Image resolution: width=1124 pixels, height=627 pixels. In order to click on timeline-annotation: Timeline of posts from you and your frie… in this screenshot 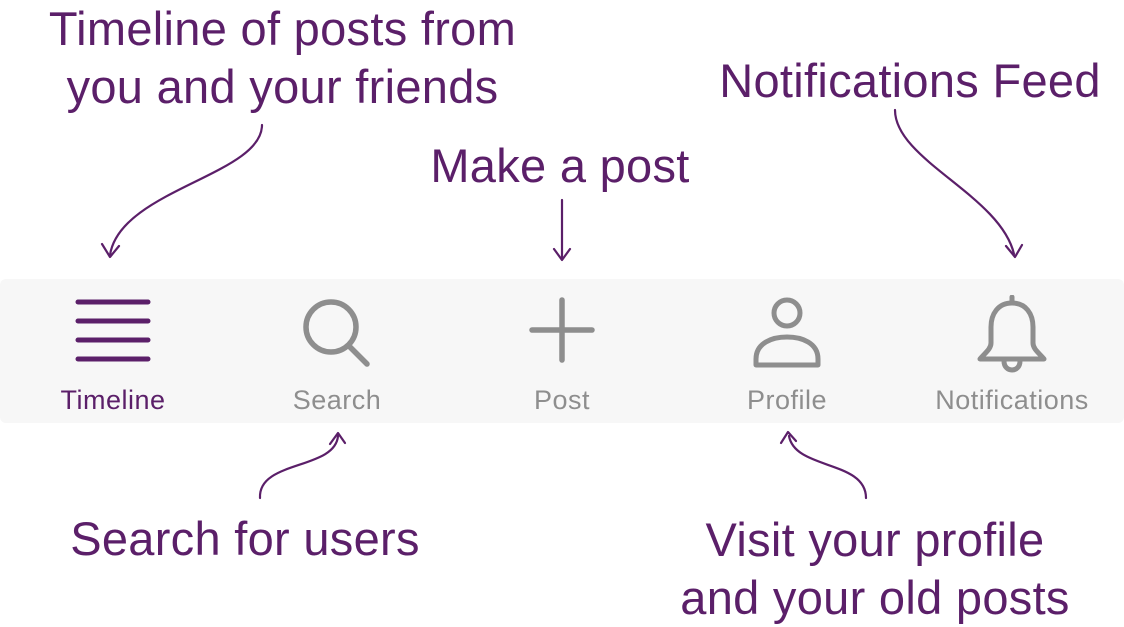, I will do `click(282, 57)`.